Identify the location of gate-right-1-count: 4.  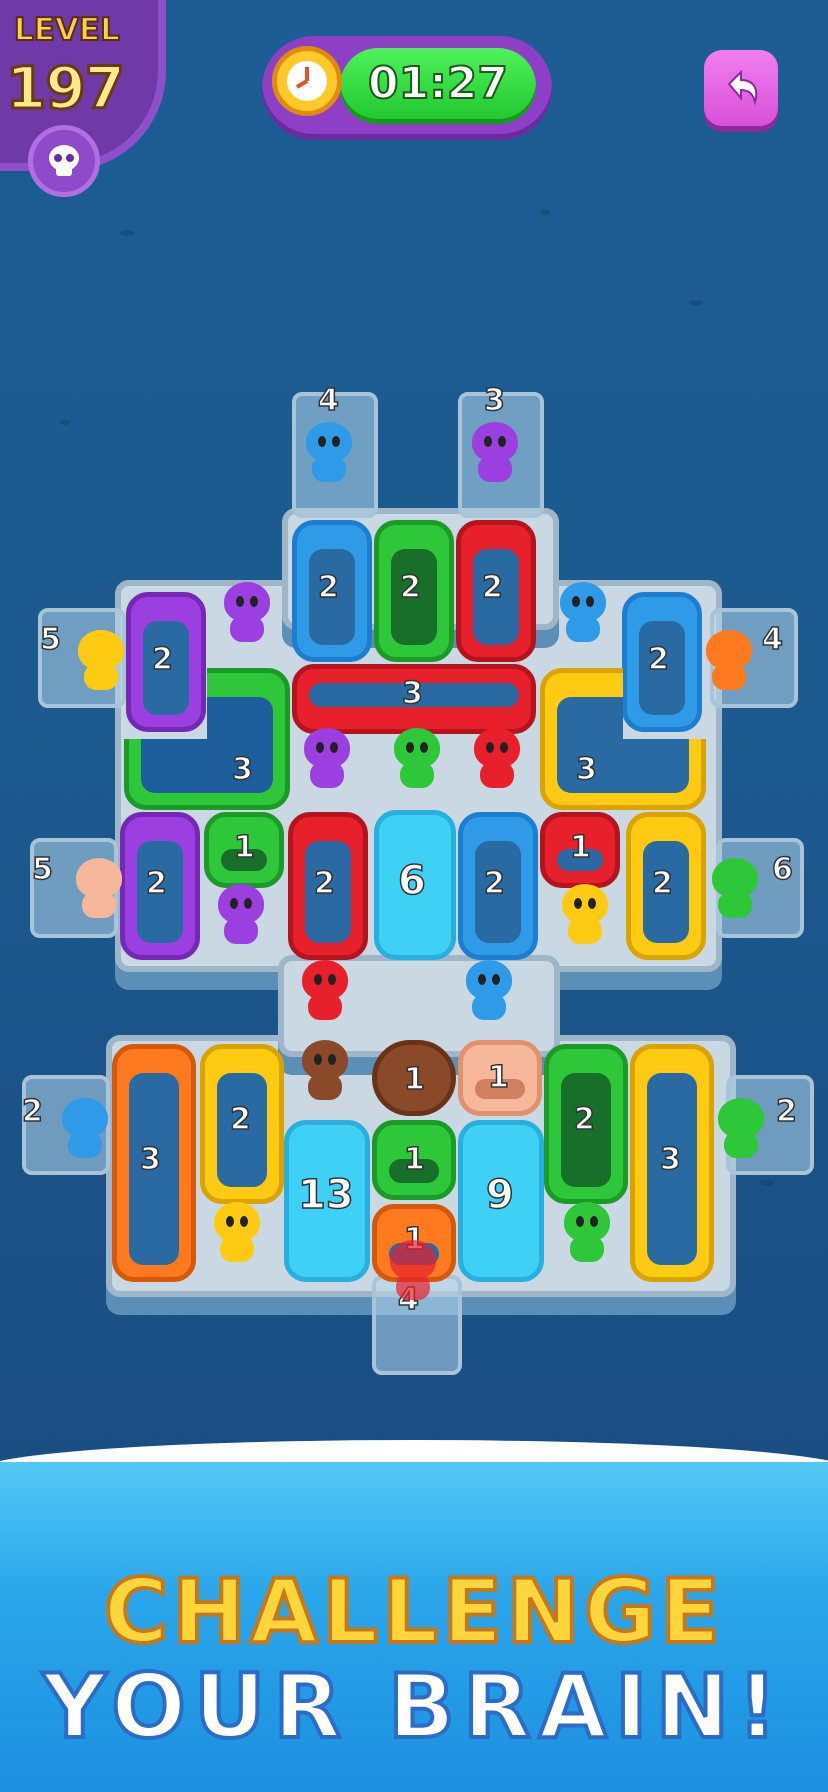
(772, 639).